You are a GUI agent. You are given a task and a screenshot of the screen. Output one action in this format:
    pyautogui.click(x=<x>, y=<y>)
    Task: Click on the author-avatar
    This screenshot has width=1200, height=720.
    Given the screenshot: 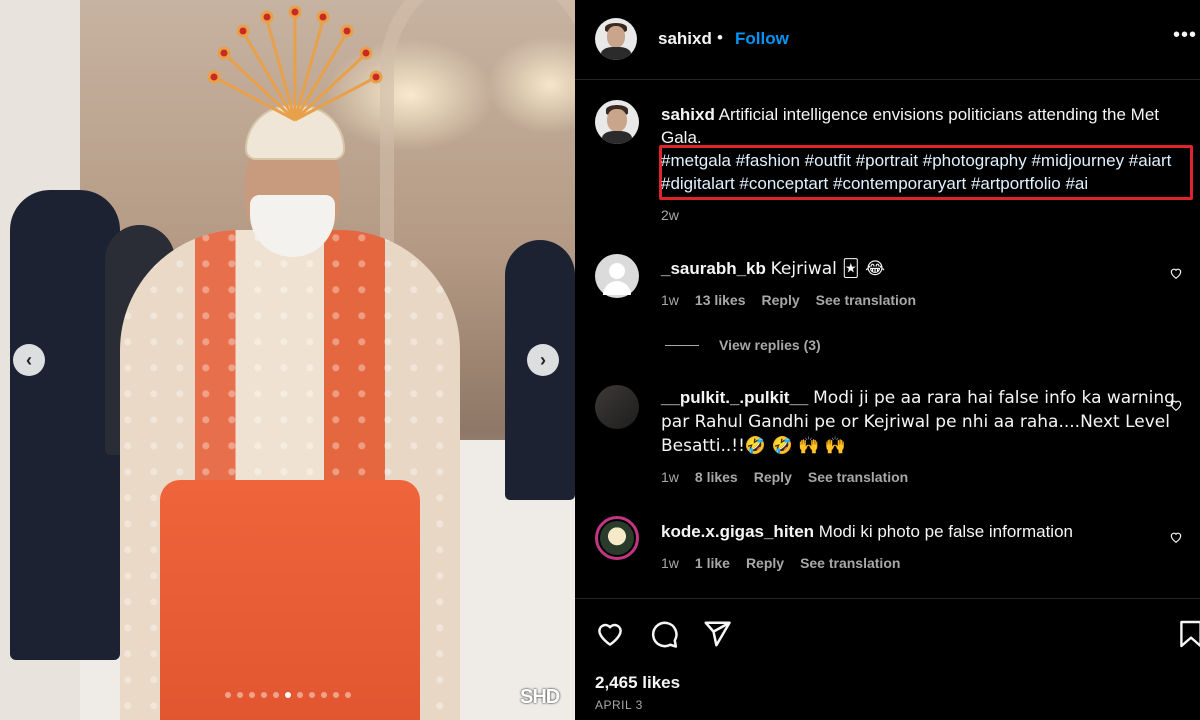 What is the action you would take?
    pyautogui.click(x=616, y=39)
    